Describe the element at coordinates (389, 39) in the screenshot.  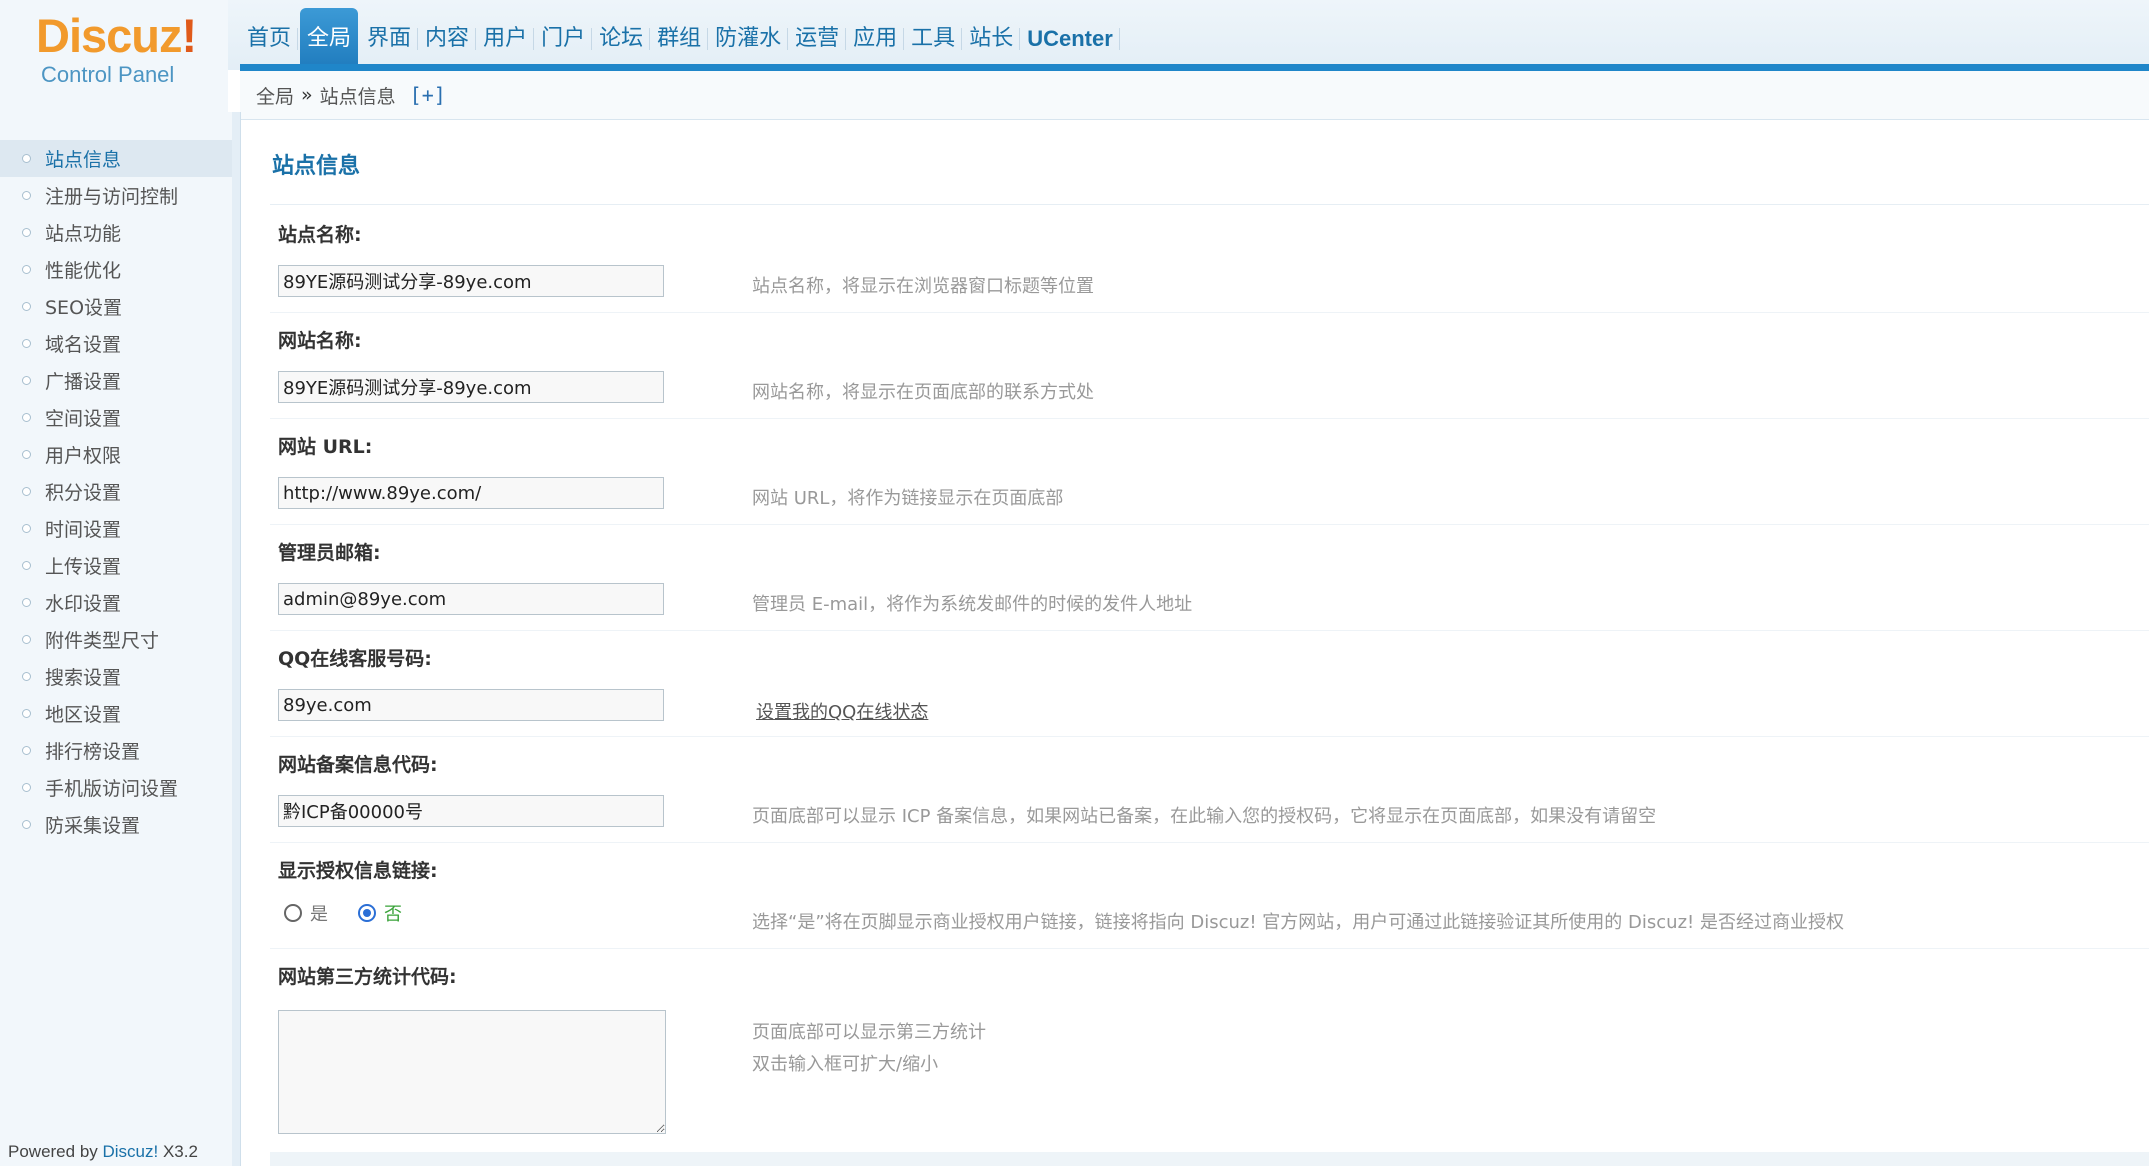
I see `nav-tab-2: 界面` at that location.